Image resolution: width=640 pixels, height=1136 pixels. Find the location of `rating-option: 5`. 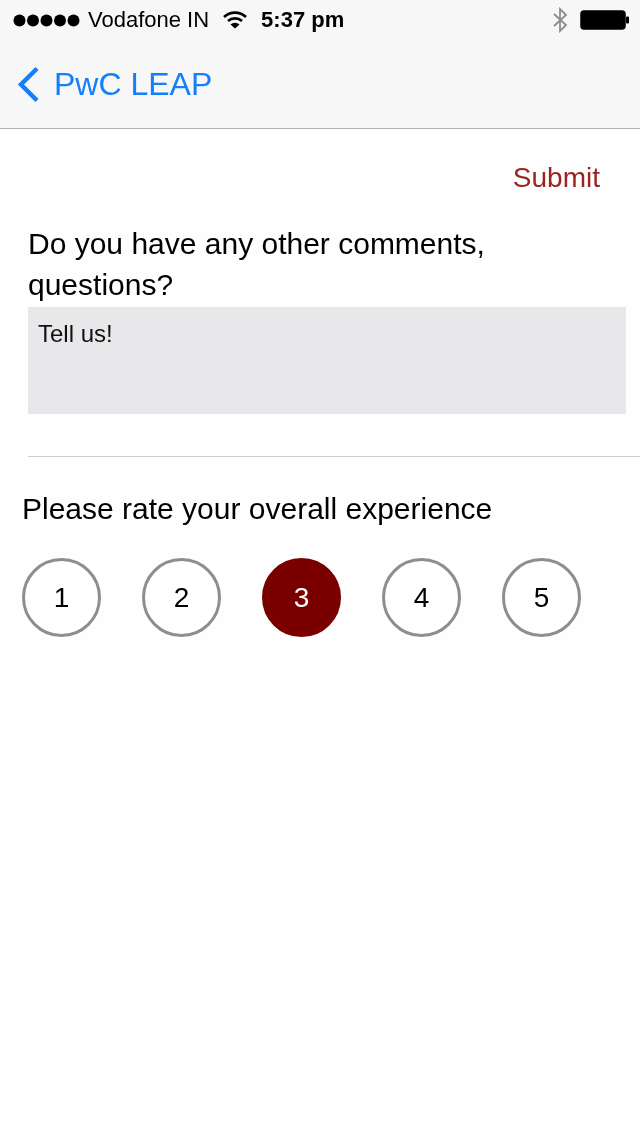

rating-option: 5 is located at coordinates (541, 597).